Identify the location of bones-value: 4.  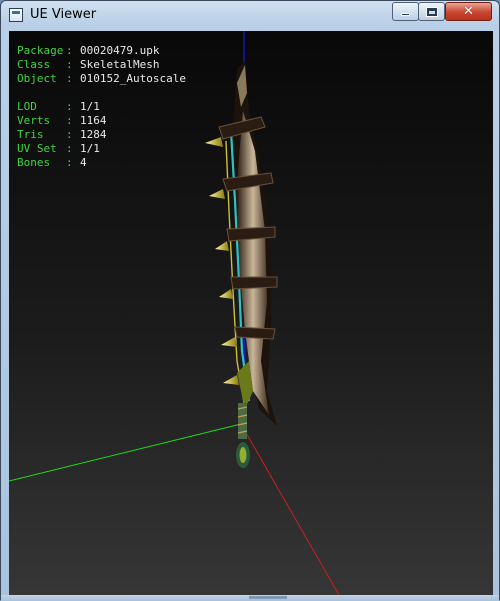
(83, 162).